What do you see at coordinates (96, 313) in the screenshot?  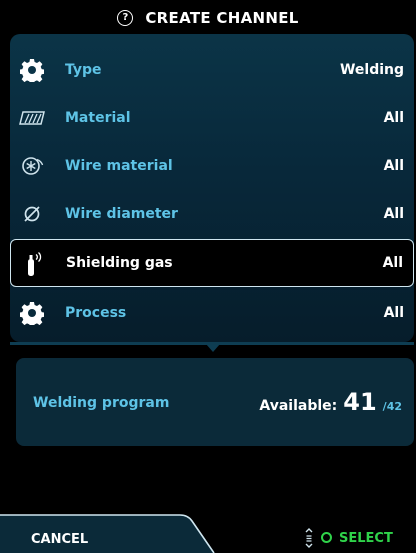 I see `list-item-label: Process` at bounding box center [96, 313].